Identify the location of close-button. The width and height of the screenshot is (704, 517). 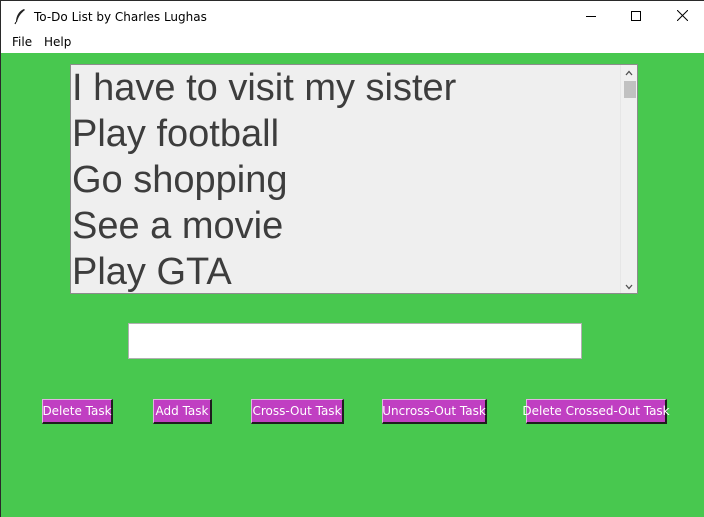
(681, 16).